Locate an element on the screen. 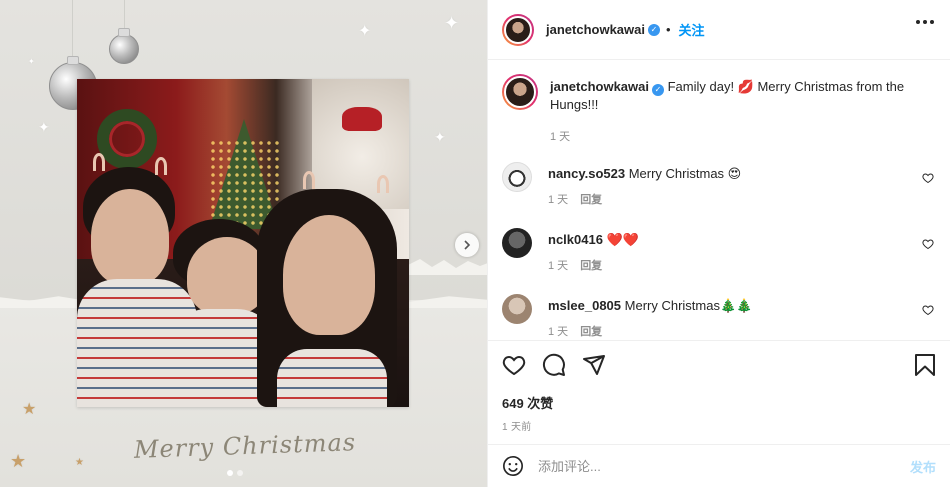  next-image-button is located at coordinates (467, 245).